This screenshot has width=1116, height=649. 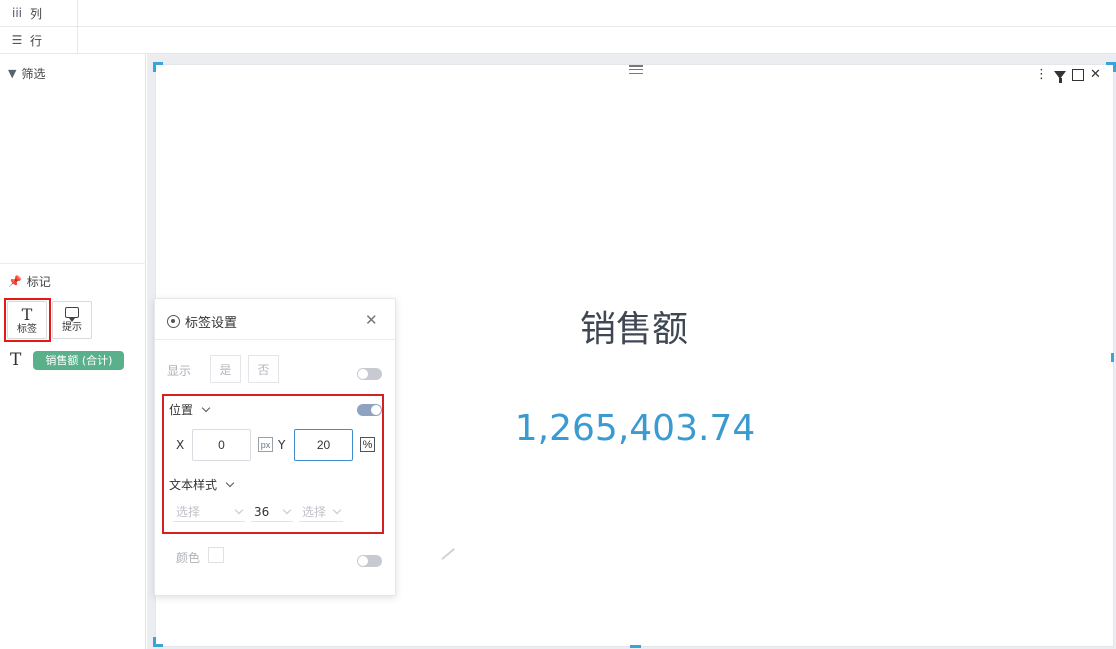 I want to click on show-no-button: 否, so click(x=263, y=369).